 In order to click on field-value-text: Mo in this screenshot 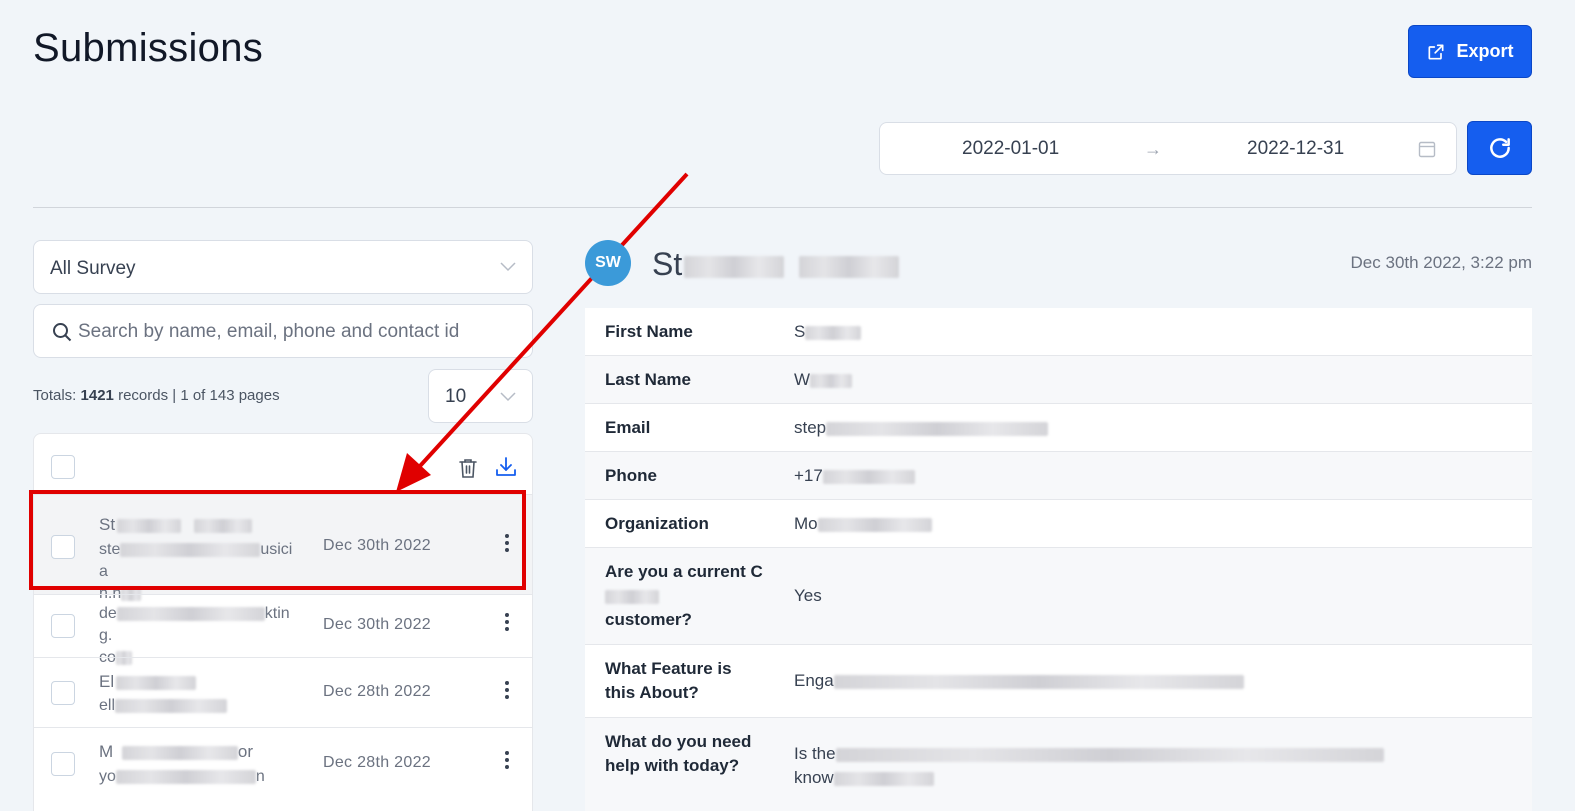, I will do `click(806, 523)`.